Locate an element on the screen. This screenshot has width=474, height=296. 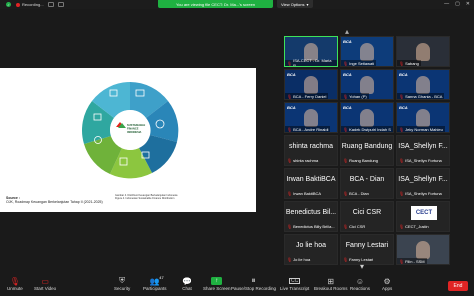
center-title: SUSTAINABLE is located at coordinates (136, 125).